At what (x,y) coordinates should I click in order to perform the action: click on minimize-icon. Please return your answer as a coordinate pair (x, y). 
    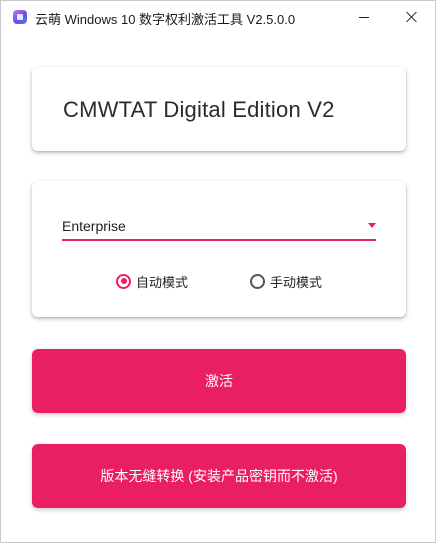
    Looking at the image, I should click on (364, 17).